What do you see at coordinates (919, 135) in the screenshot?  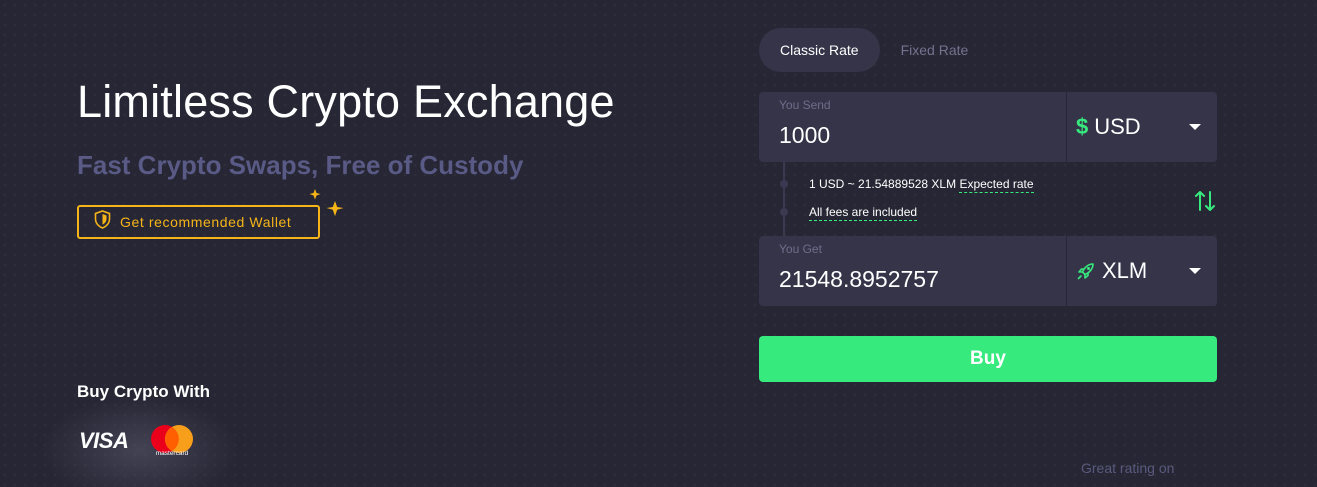 I see `send-amount-input` at bounding box center [919, 135].